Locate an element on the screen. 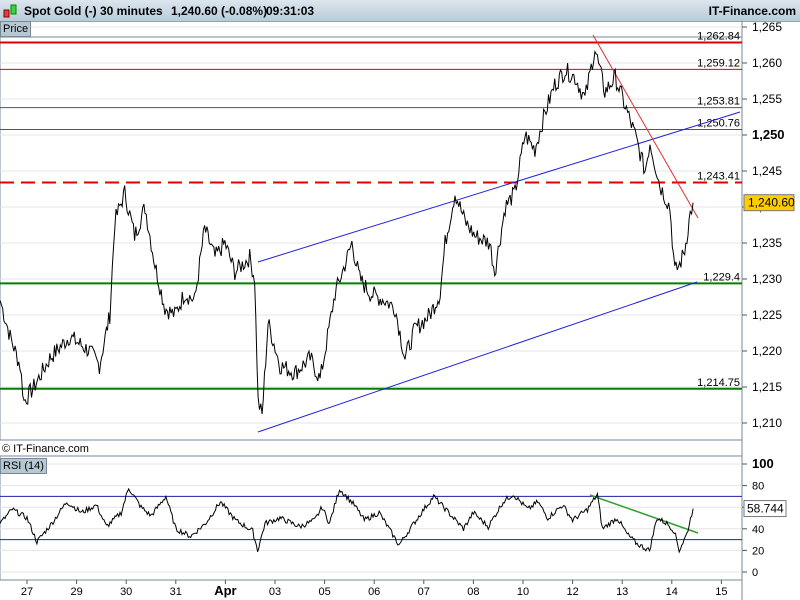  x-tick-label: 31 is located at coordinates (176, 592).